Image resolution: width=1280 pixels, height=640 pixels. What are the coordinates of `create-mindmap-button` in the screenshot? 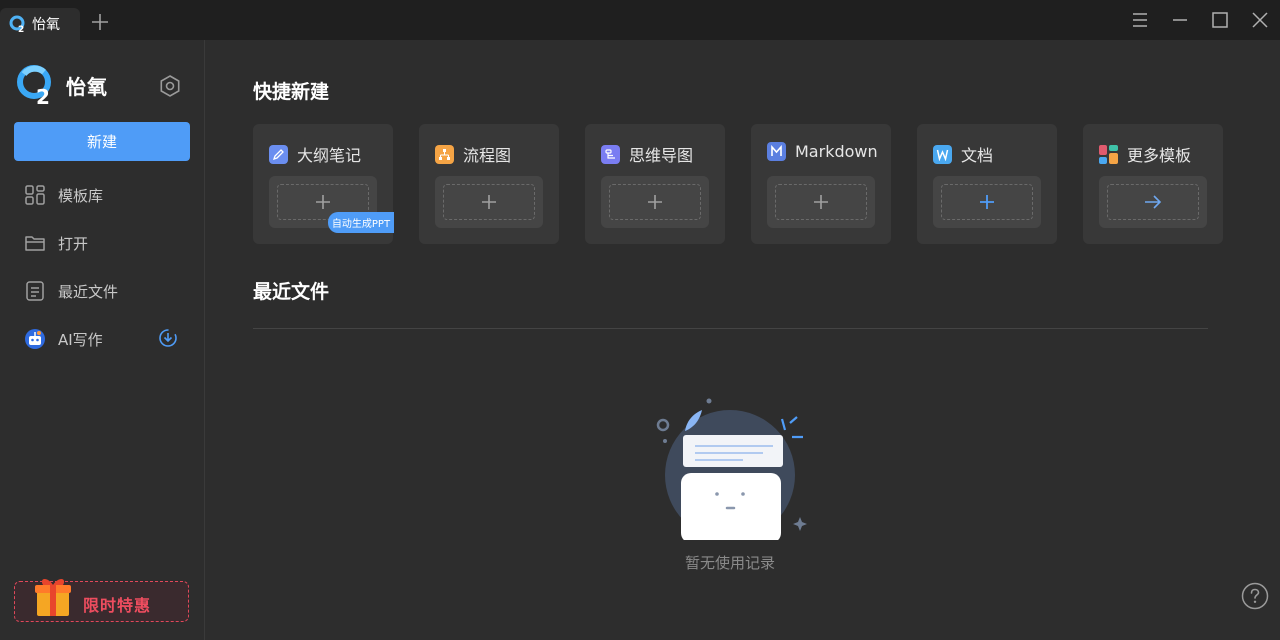 It's located at (655, 202).